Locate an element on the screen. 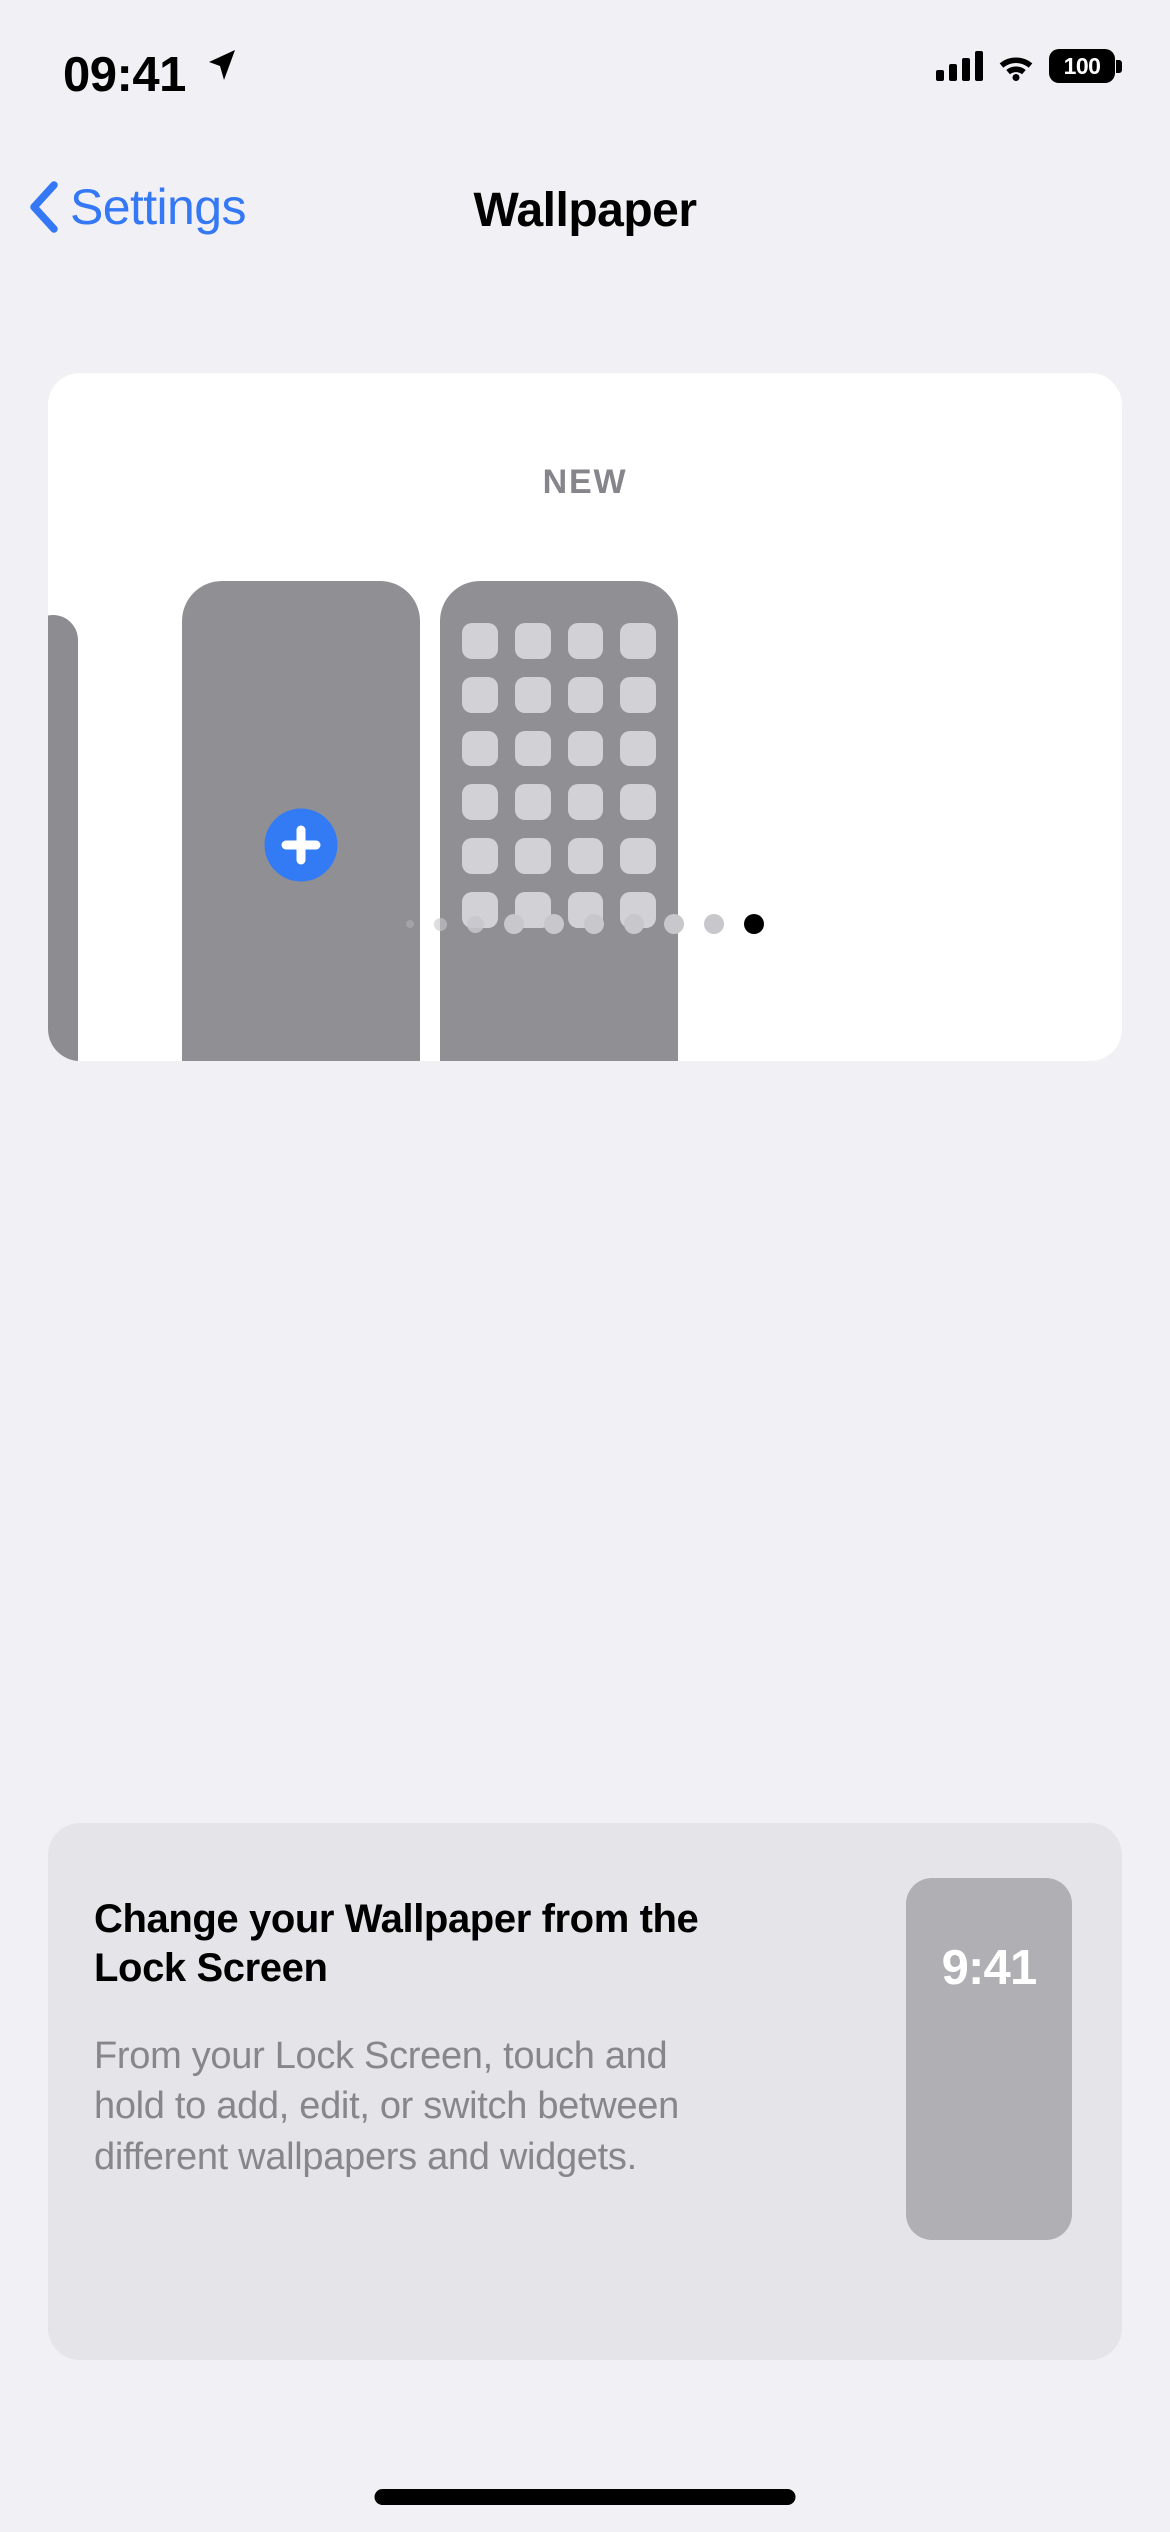  status-bar-time: 09:41 is located at coordinates (124, 75).